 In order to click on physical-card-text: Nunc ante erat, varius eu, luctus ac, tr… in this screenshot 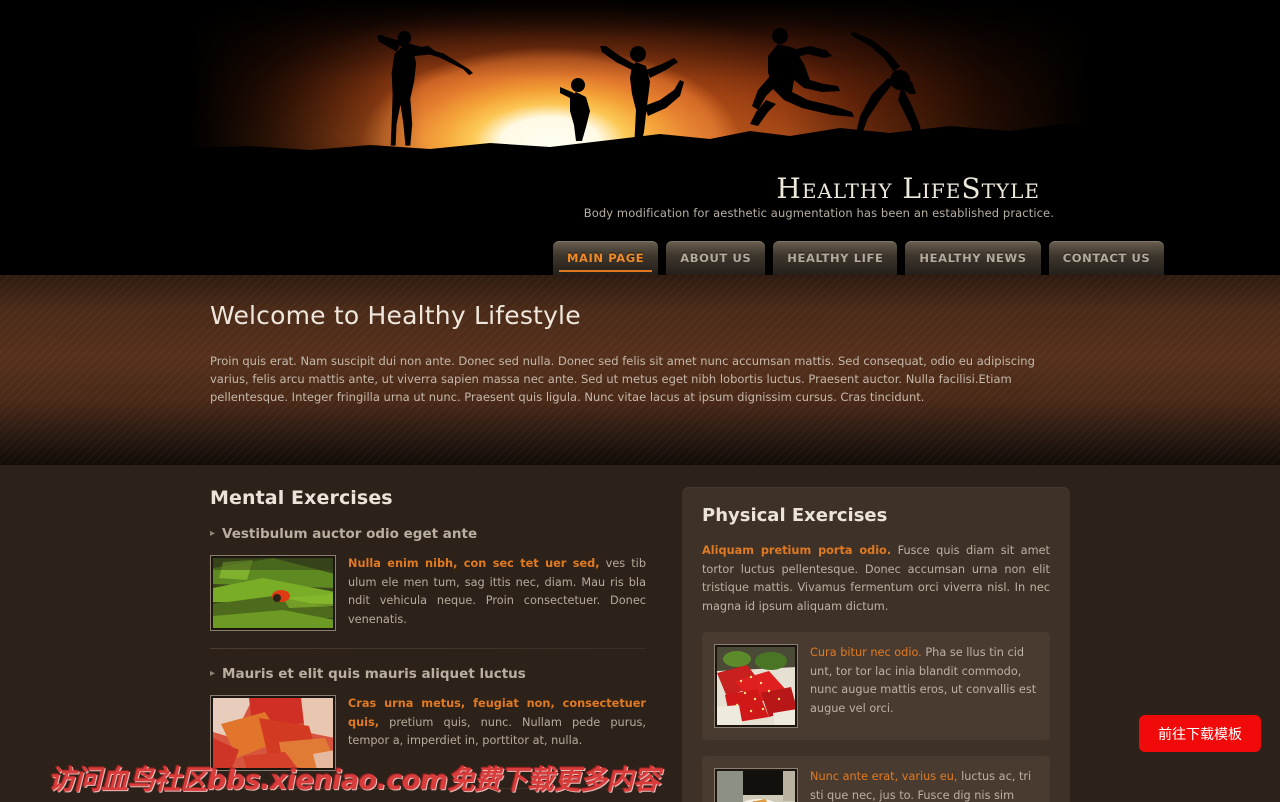, I will do `click(924, 785)`.